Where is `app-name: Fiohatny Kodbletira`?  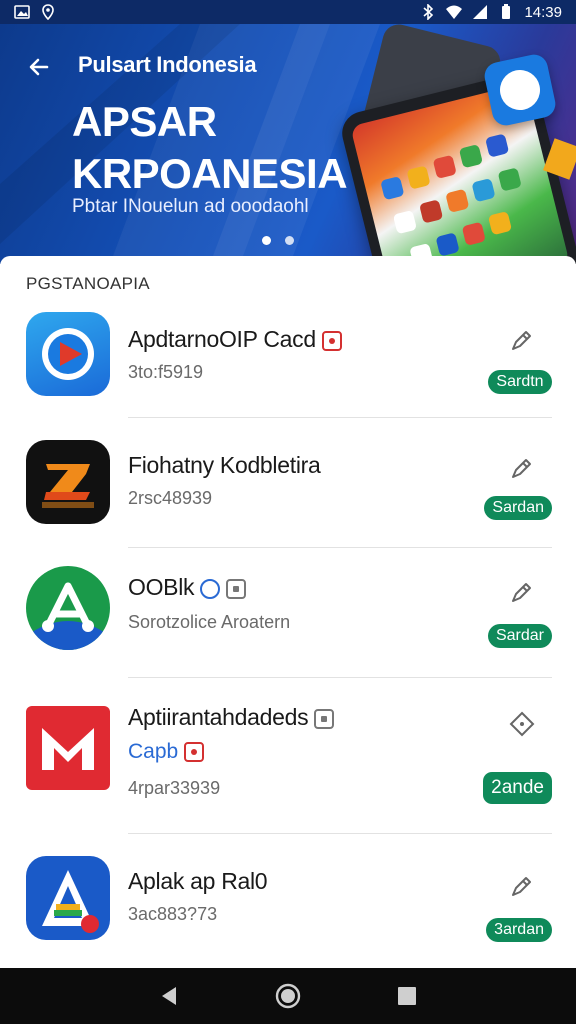 app-name: Fiohatny Kodbletira is located at coordinates (224, 465).